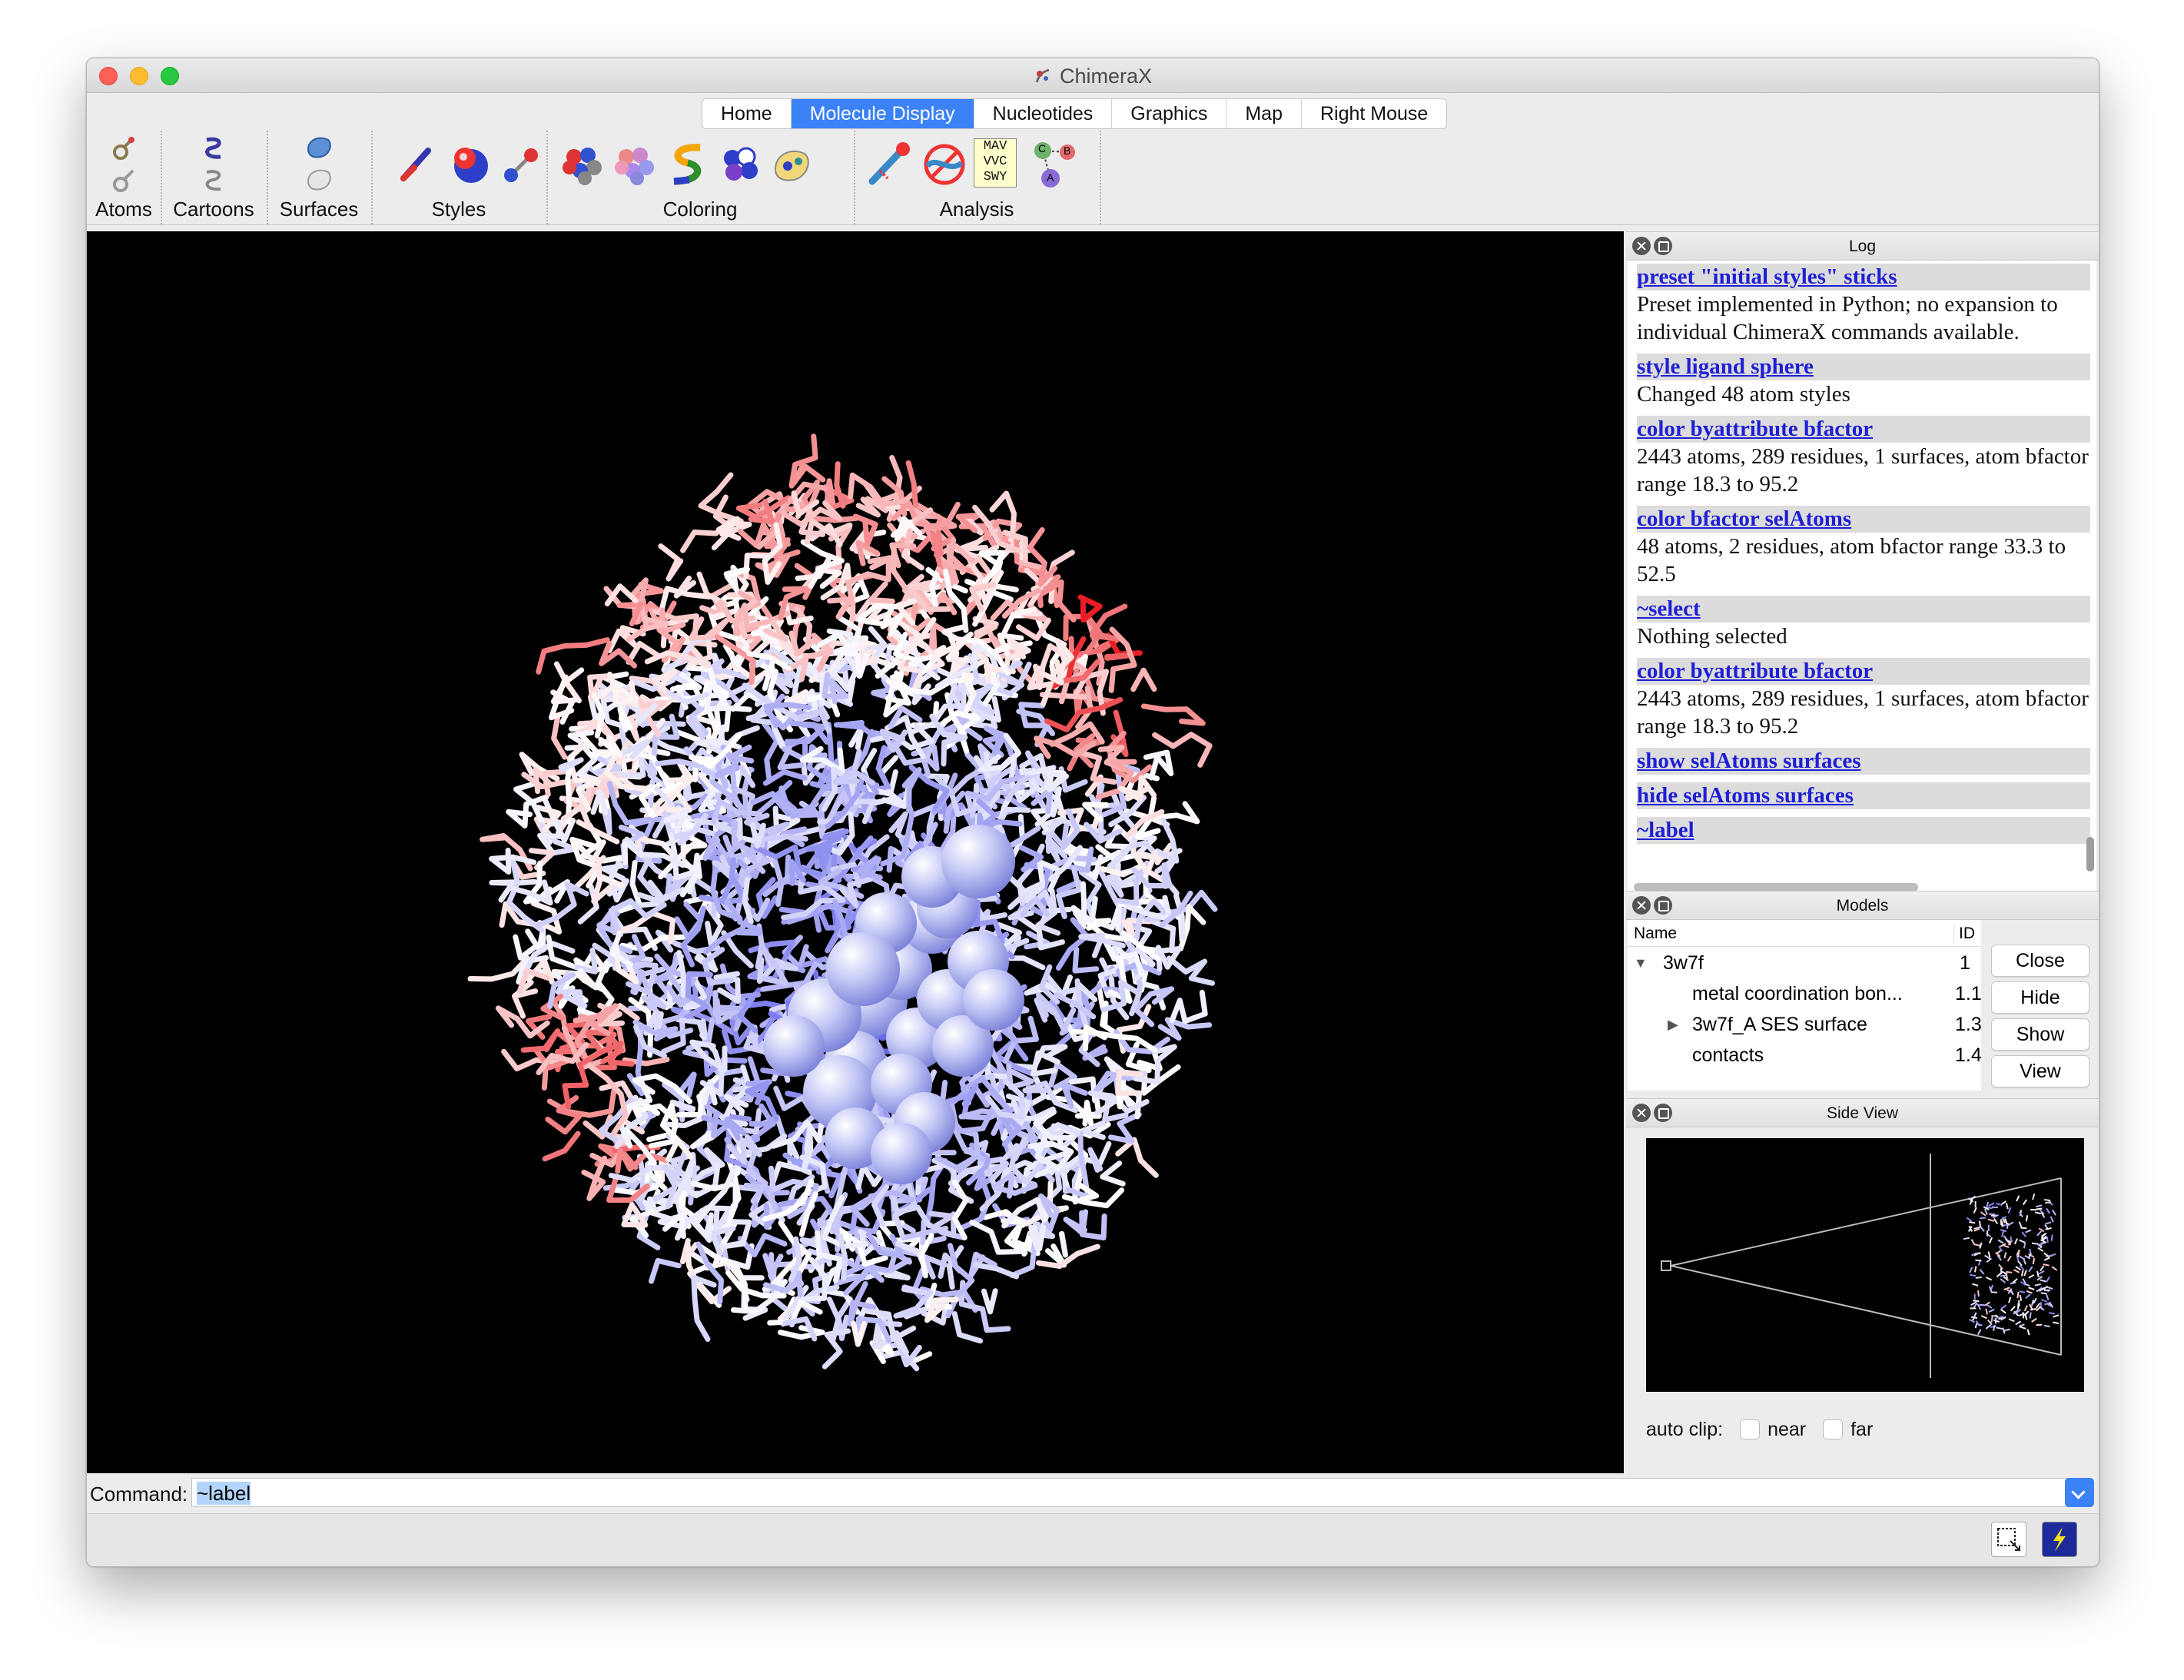 This screenshot has width=2184, height=1680. I want to click on hide-atoms-icon, so click(123, 182).